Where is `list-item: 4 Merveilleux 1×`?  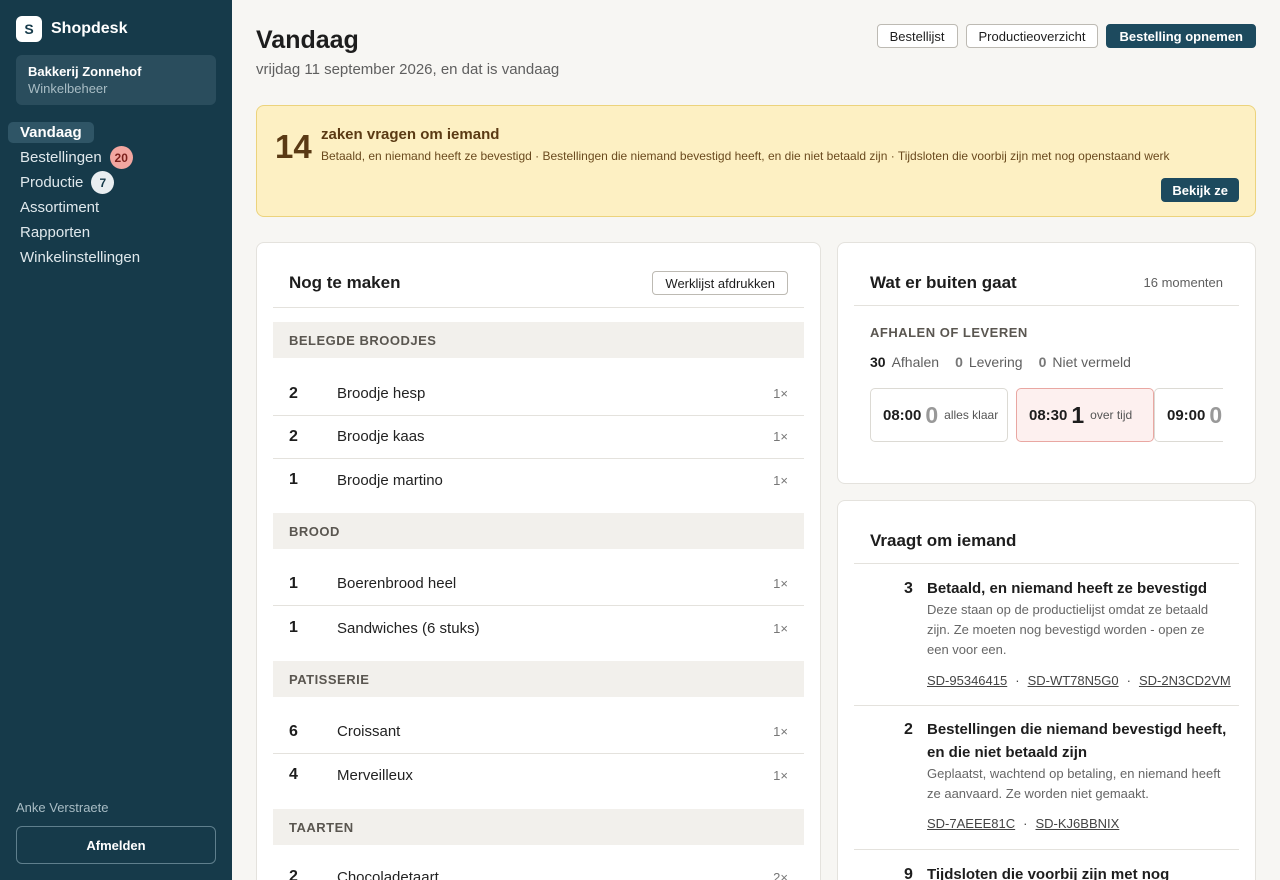
list-item: 4 Merveilleux 1× is located at coordinates (538, 775).